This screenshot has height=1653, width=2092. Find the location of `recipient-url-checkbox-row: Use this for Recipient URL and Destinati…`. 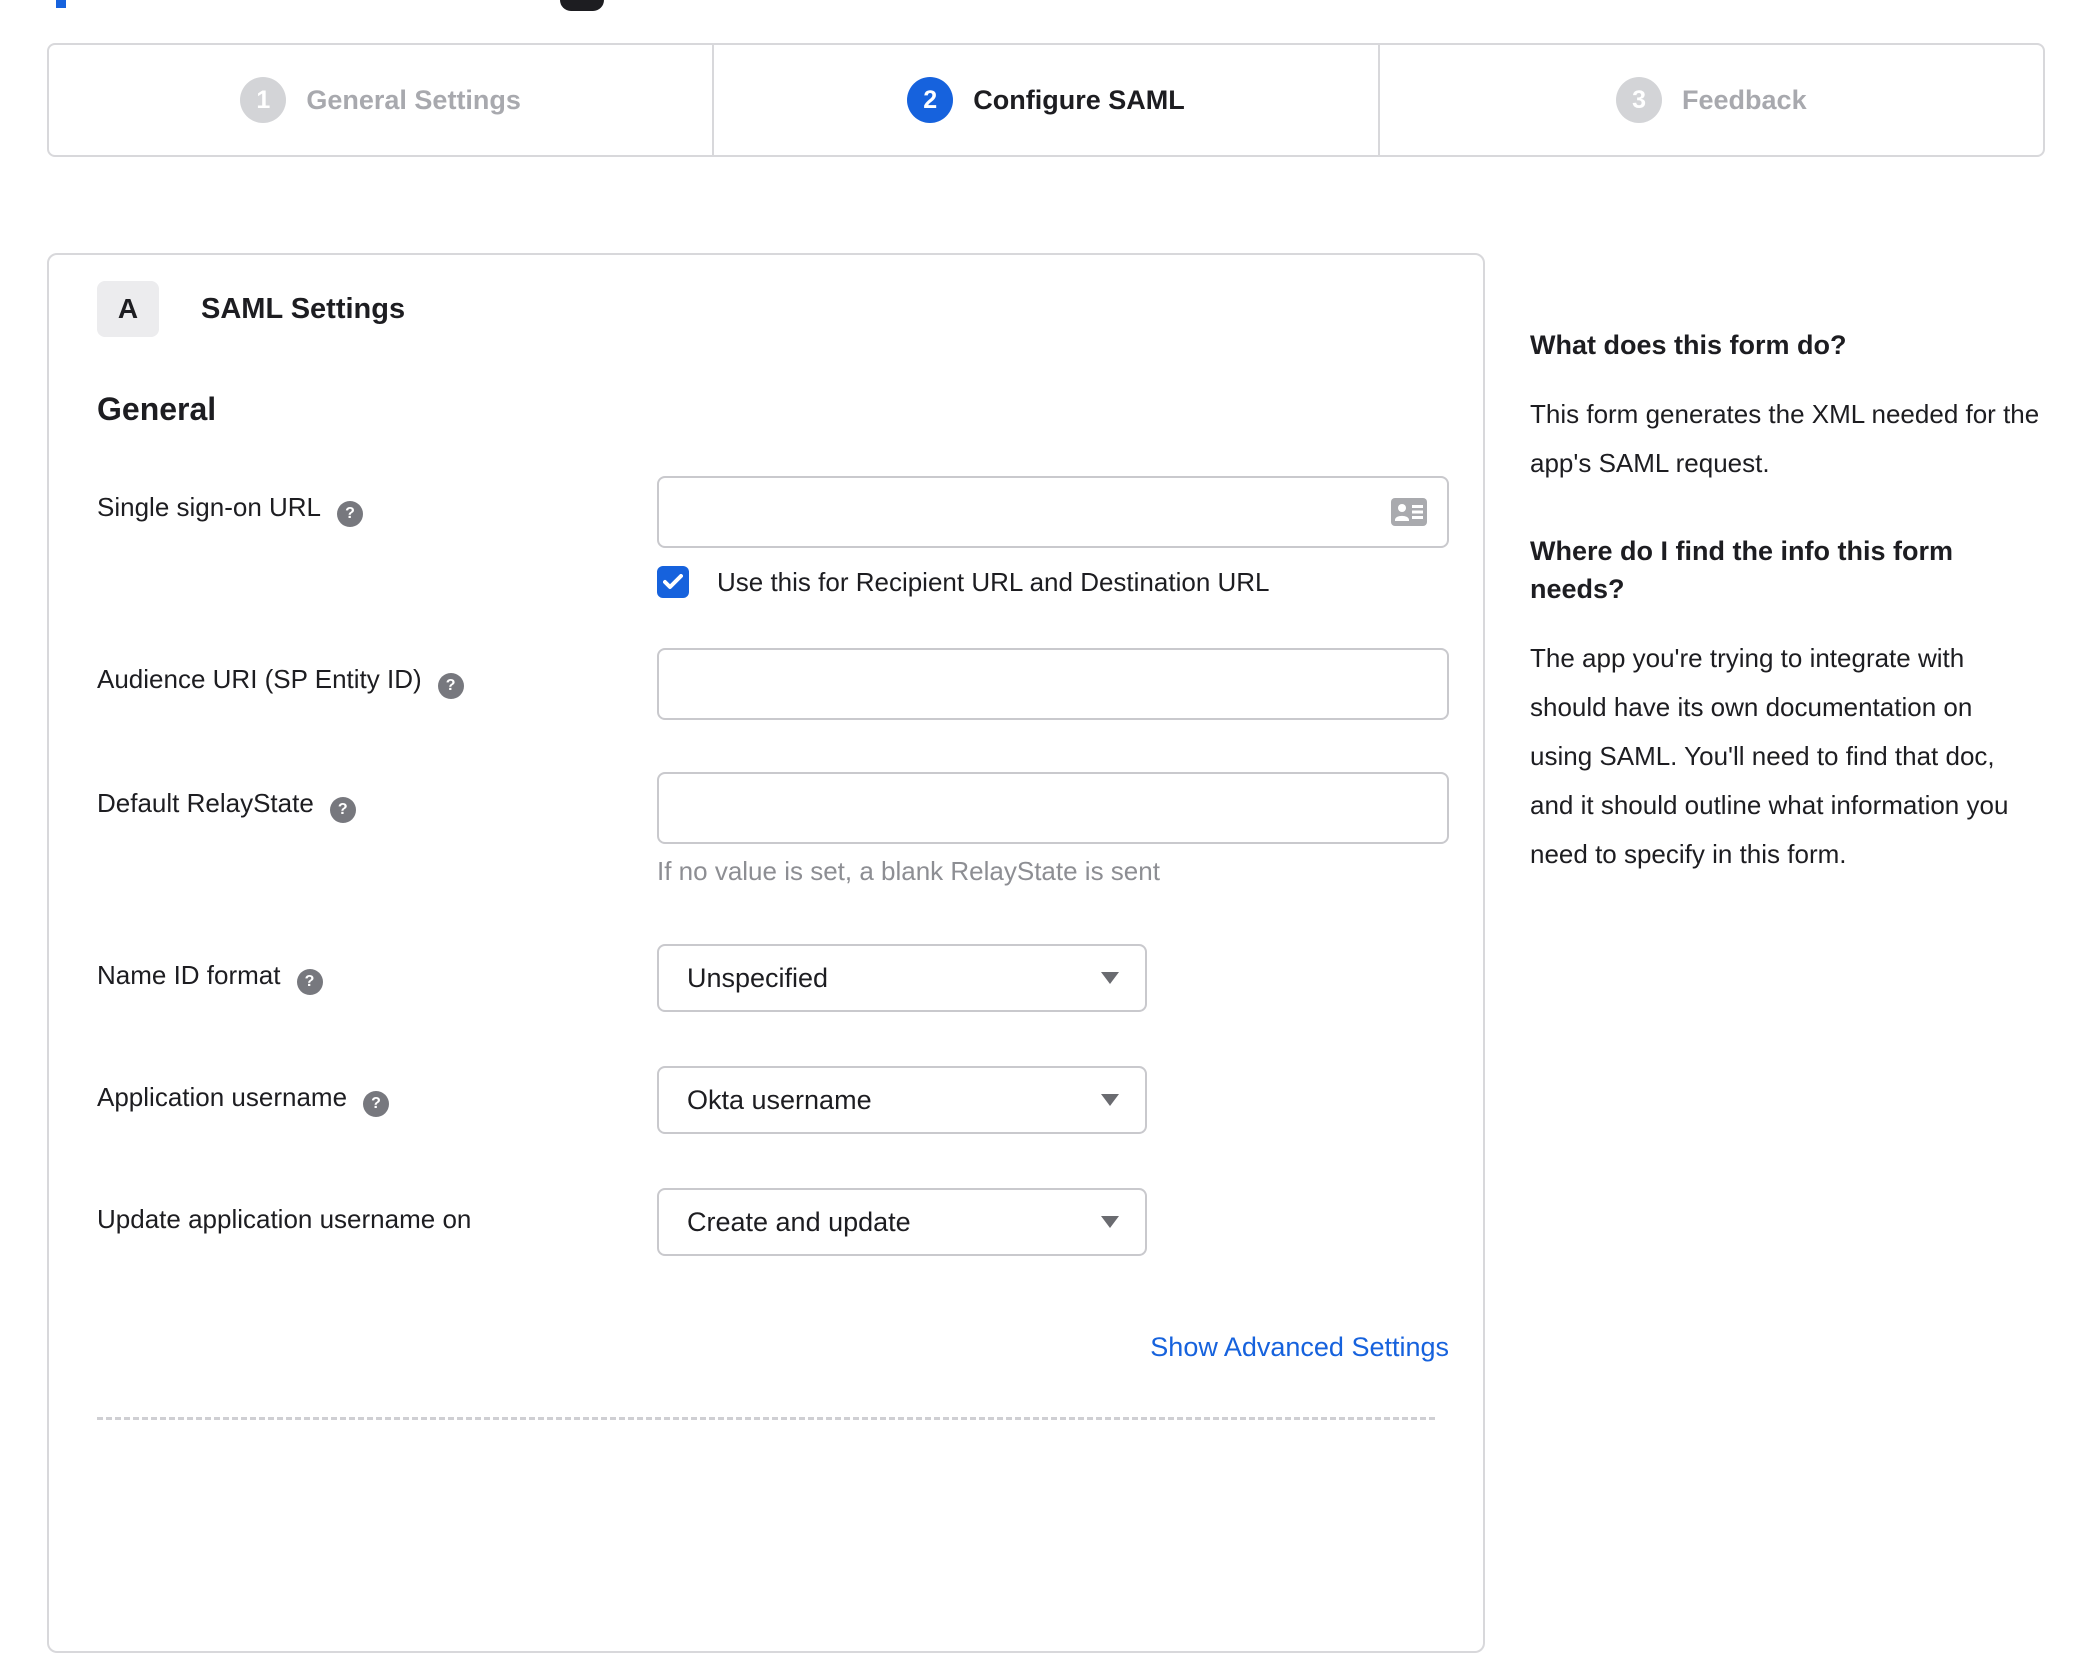

recipient-url-checkbox-row: Use this for Recipient URL and Destinati… is located at coordinates (1053, 582).